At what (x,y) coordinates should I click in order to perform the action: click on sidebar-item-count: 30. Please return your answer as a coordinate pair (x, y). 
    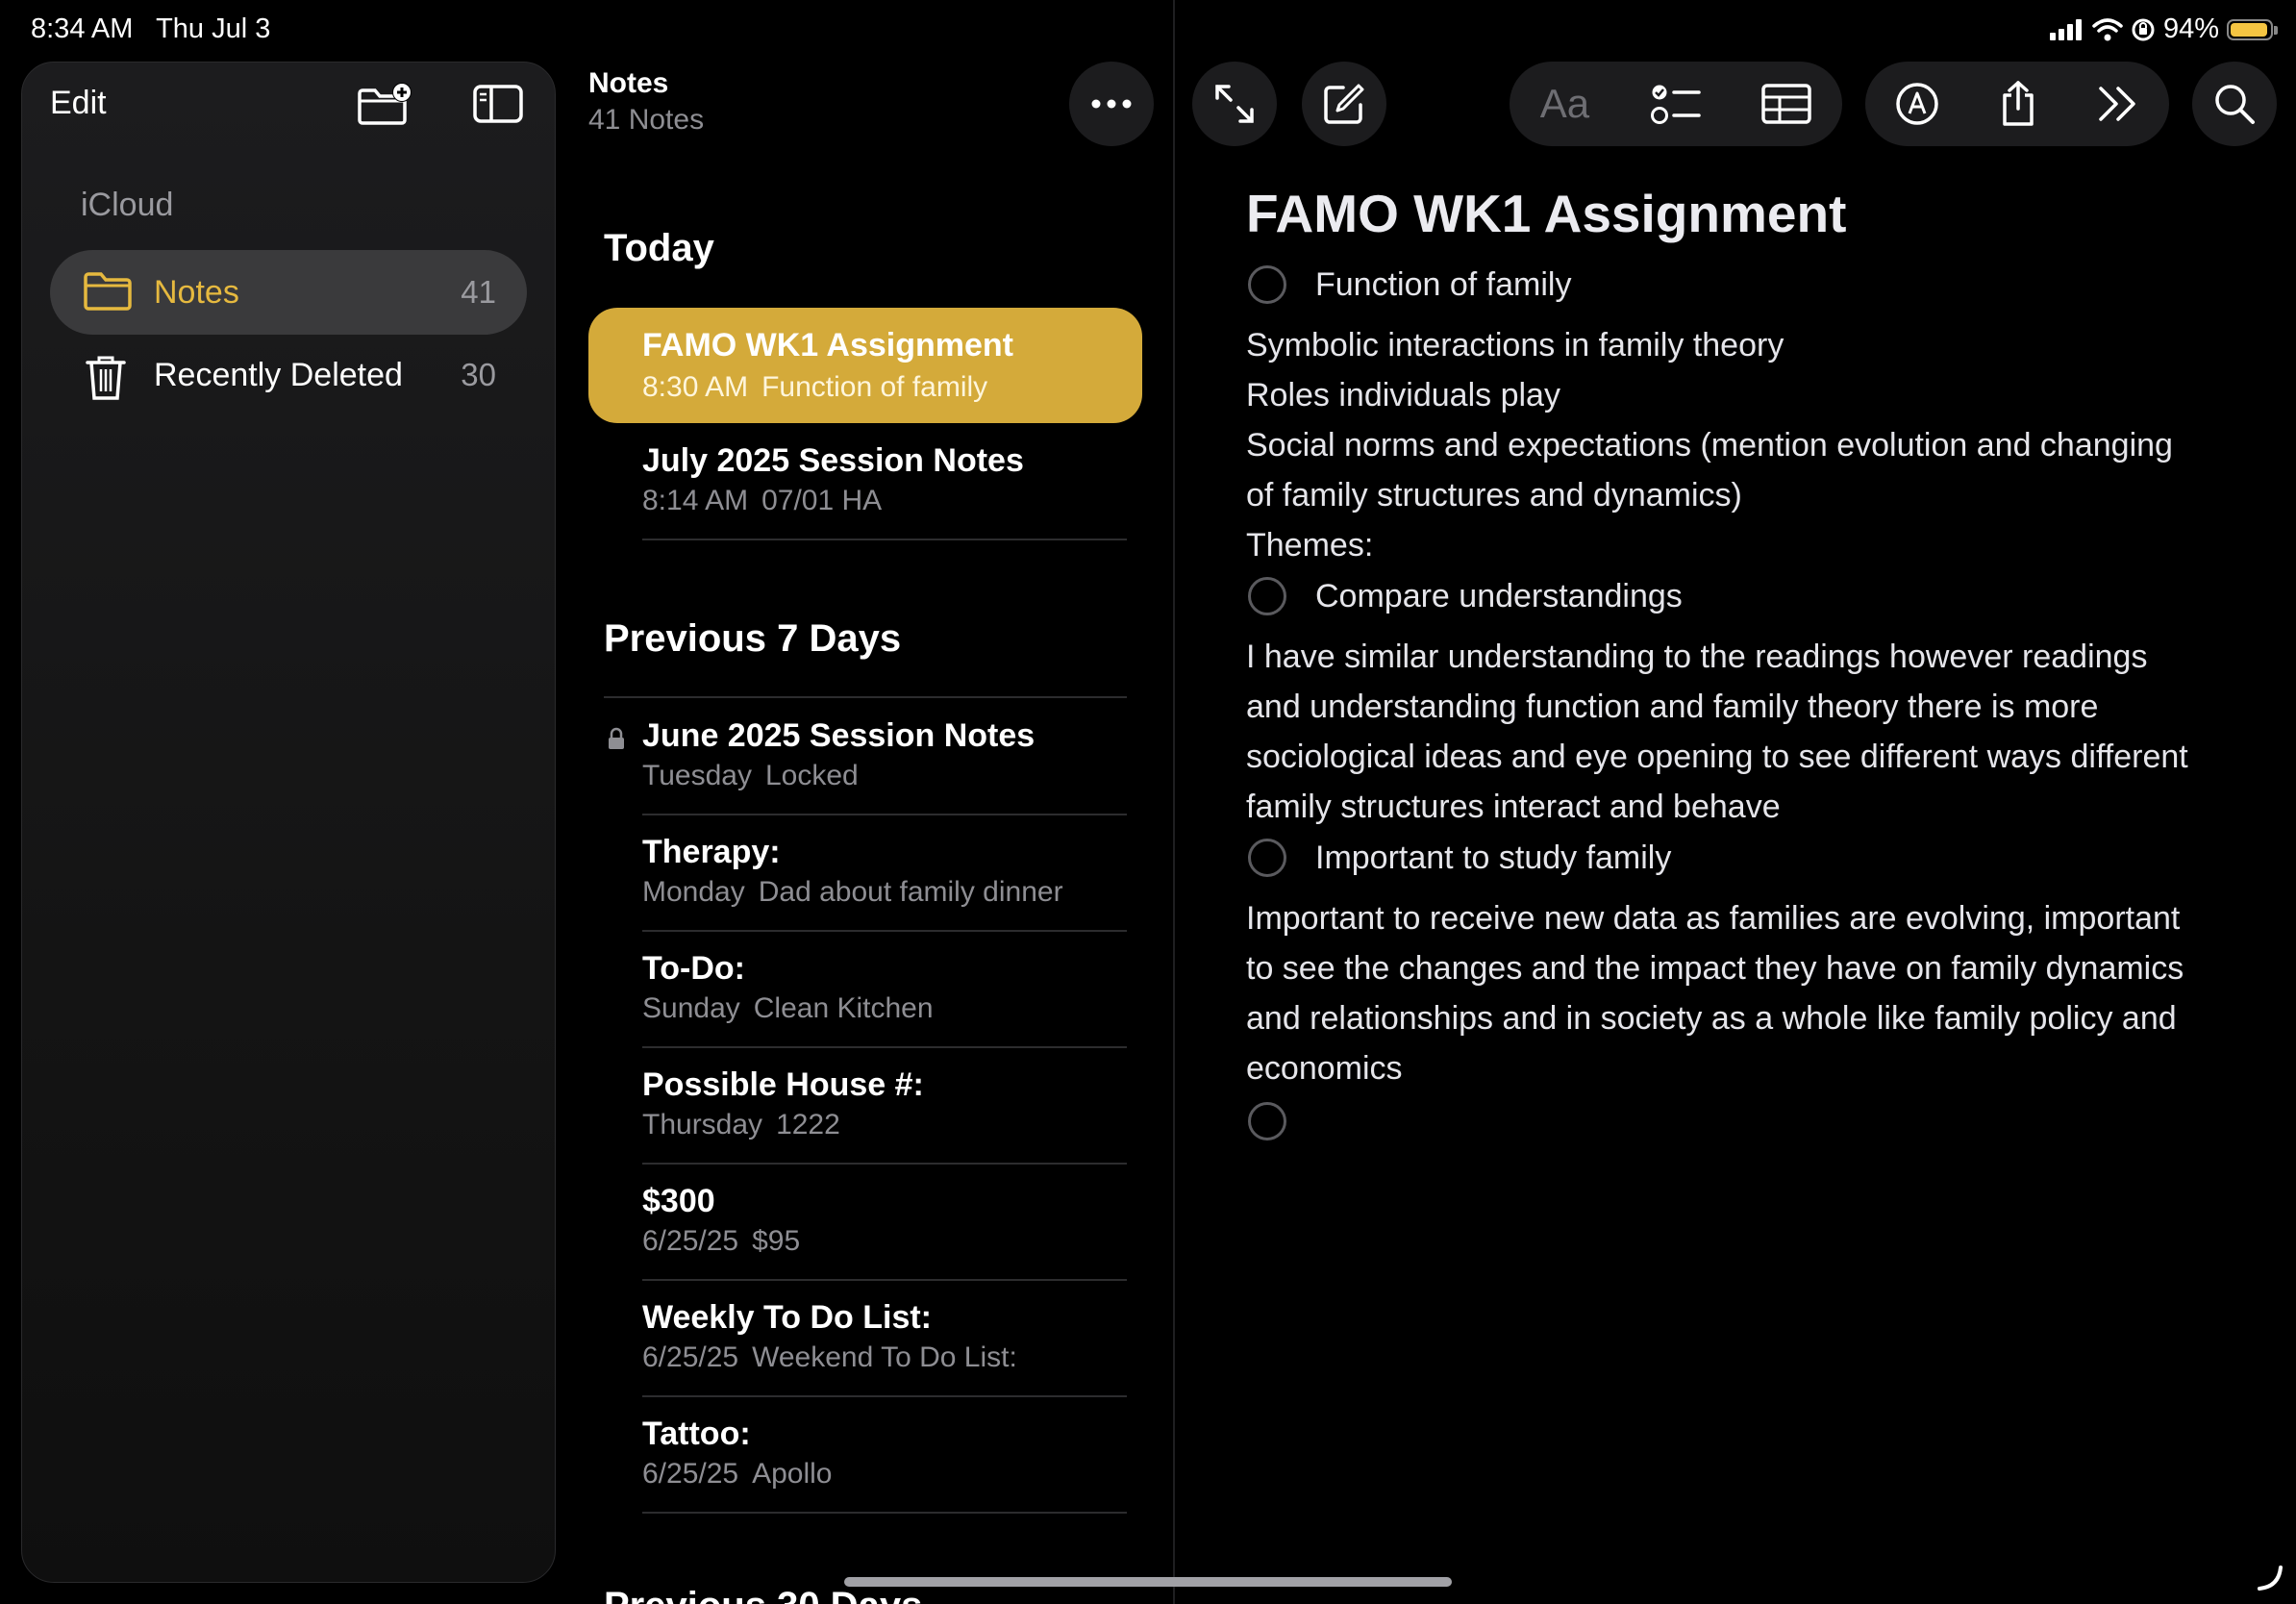
    Looking at the image, I should click on (478, 374).